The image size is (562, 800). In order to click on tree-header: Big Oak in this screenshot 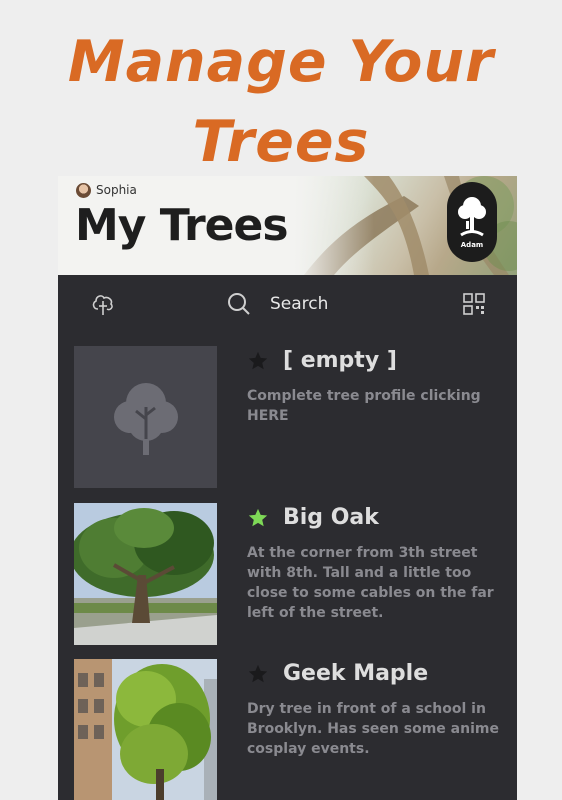, I will do `click(313, 517)`.